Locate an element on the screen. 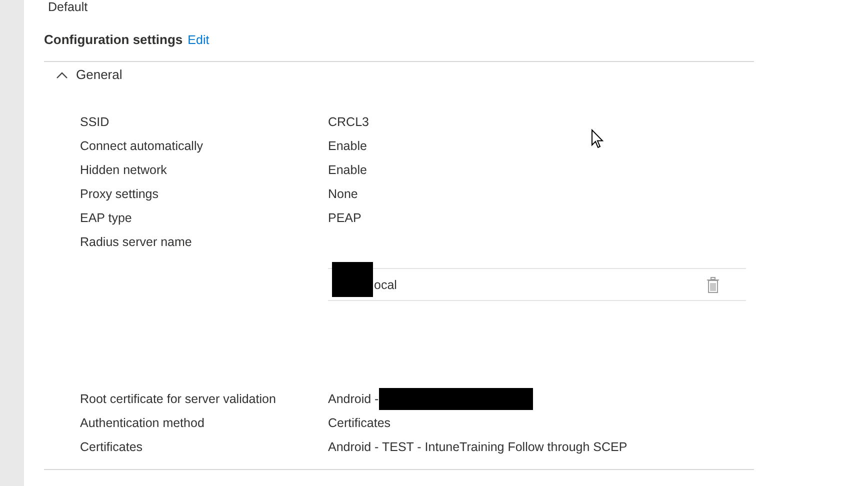 The width and height of the screenshot is (865, 486). setting-label: Root certificate for server validation is located at coordinates (178, 399).